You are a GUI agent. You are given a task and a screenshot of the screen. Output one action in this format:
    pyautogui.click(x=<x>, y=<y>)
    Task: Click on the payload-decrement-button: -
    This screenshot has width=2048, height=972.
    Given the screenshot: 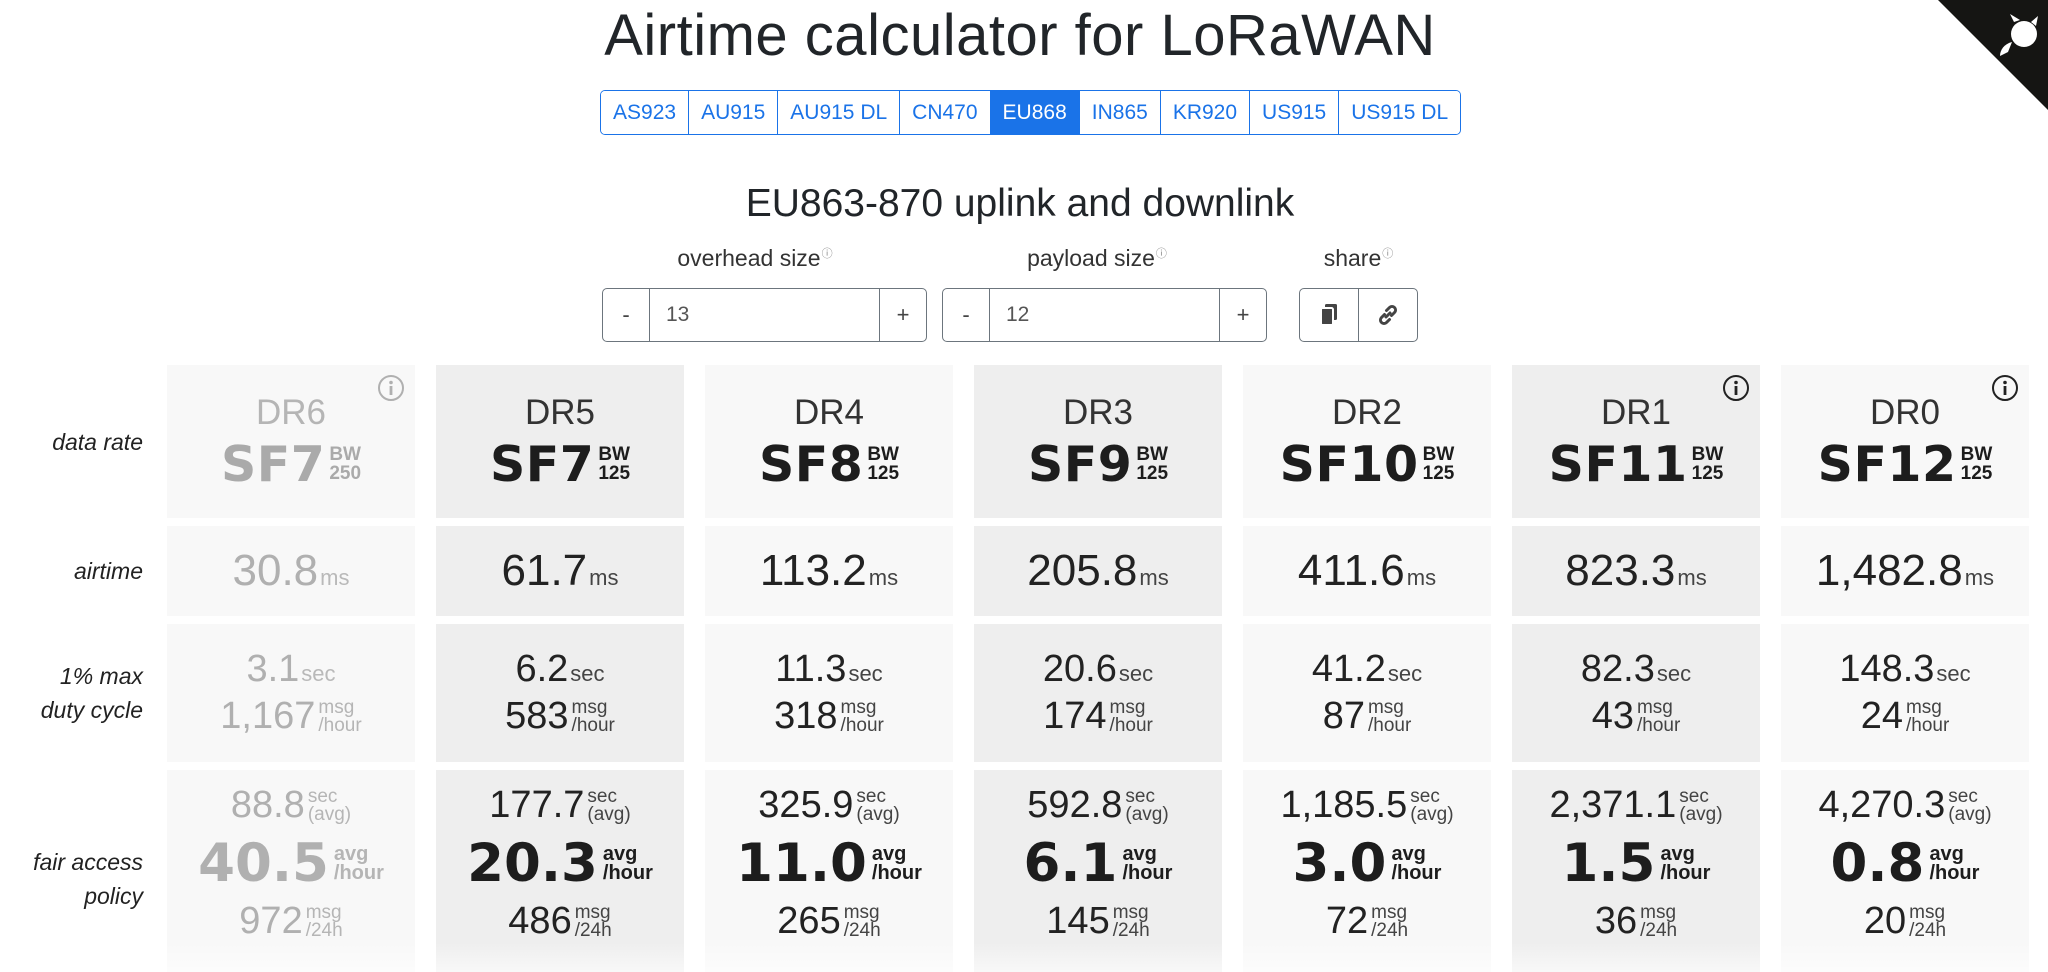 What is the action you would take?
    pyautogui.click(x=966, y=315)
    